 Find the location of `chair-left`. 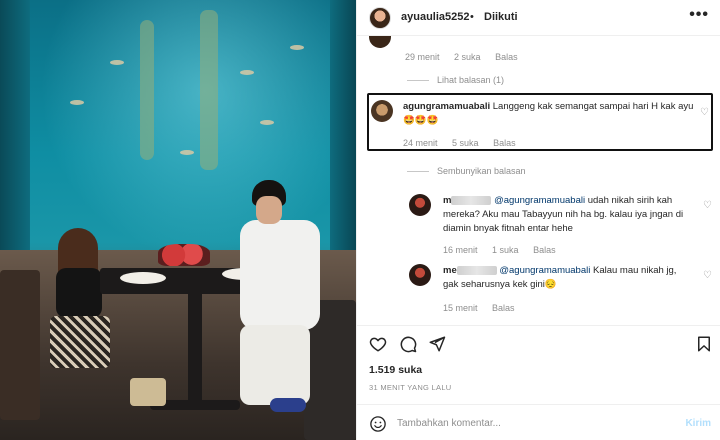

chair-left is located at coordinates (20, 345).